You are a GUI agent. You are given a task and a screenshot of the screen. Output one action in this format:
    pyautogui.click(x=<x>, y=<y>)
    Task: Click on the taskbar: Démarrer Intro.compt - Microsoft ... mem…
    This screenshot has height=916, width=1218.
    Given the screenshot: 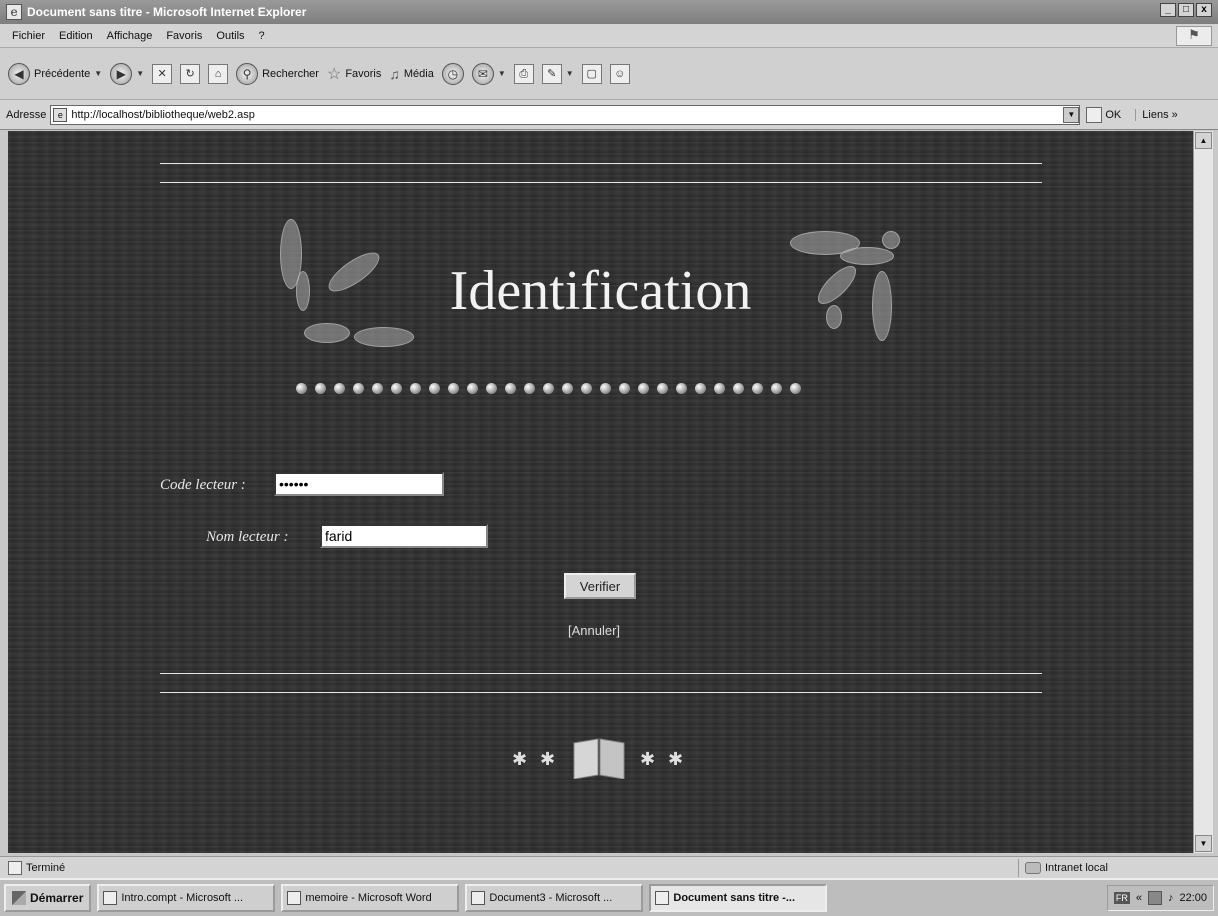 What is the action you would take?
    pyautogui.click(x=609, y=897)
    